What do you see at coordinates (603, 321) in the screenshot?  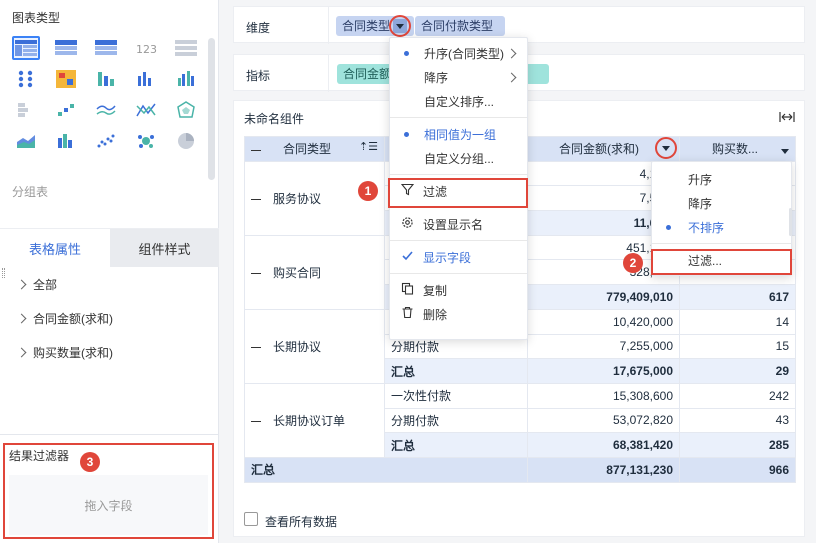 I see `amount-cell: 10,420,000` at bounding box center [603, 321].